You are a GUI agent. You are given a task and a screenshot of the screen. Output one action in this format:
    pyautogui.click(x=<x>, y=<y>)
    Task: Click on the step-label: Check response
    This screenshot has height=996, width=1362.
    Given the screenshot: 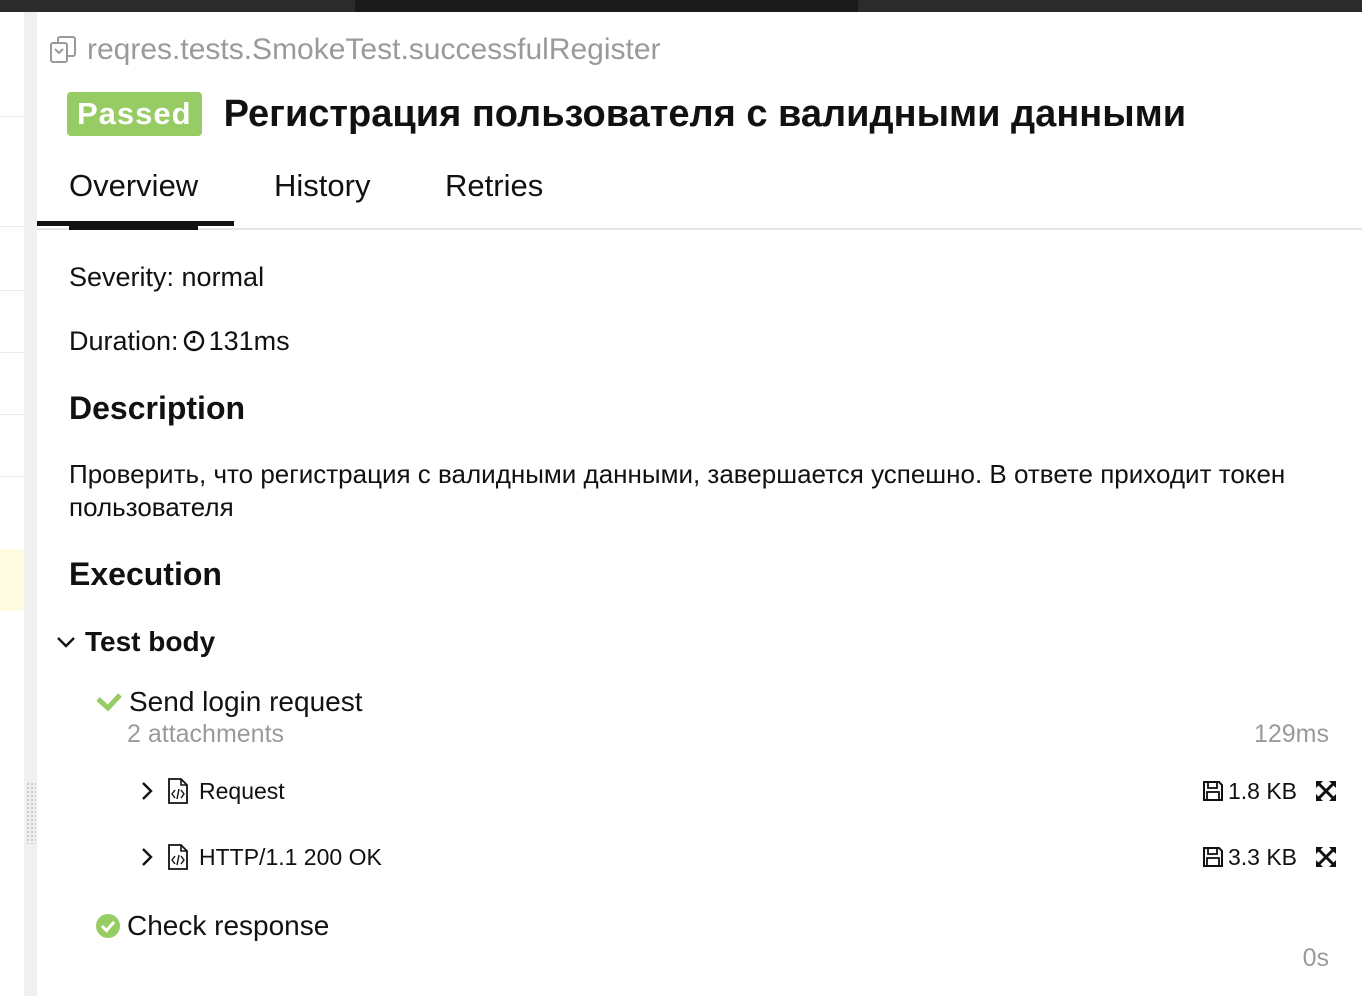 What is the action you would take?
    pyautogui.click(x=228, y=925)
    